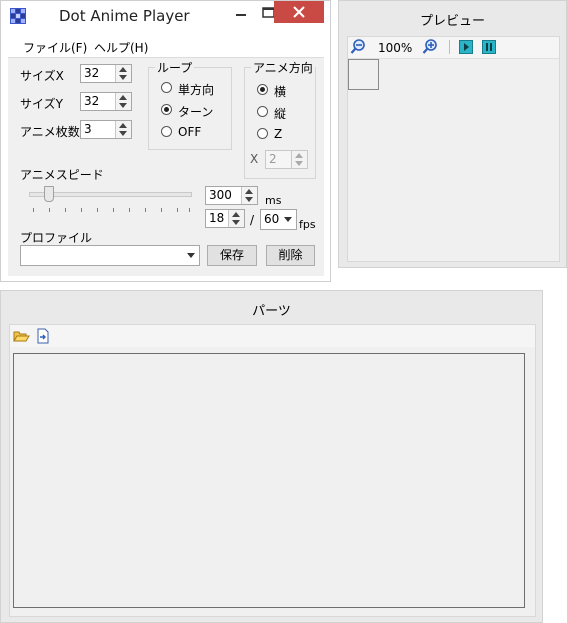 This screenshot has height=623, width=567. What do you see at coordinates (21, 336) in the screenshot?
I see `open-folder-icon` at bounding box center [21, 336].